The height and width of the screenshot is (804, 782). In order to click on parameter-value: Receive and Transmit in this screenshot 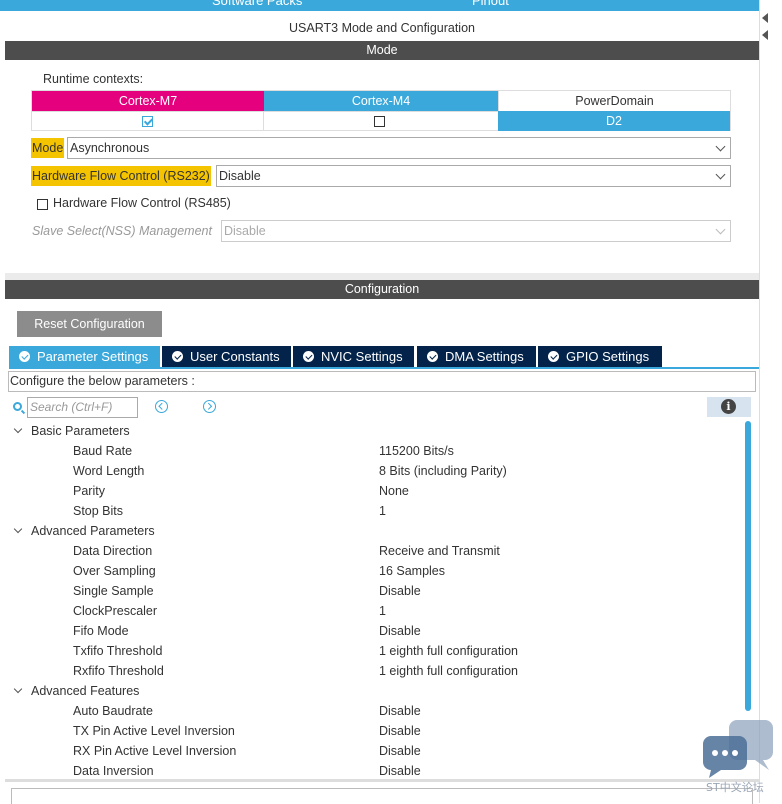, I will do `click(439, 551)`.